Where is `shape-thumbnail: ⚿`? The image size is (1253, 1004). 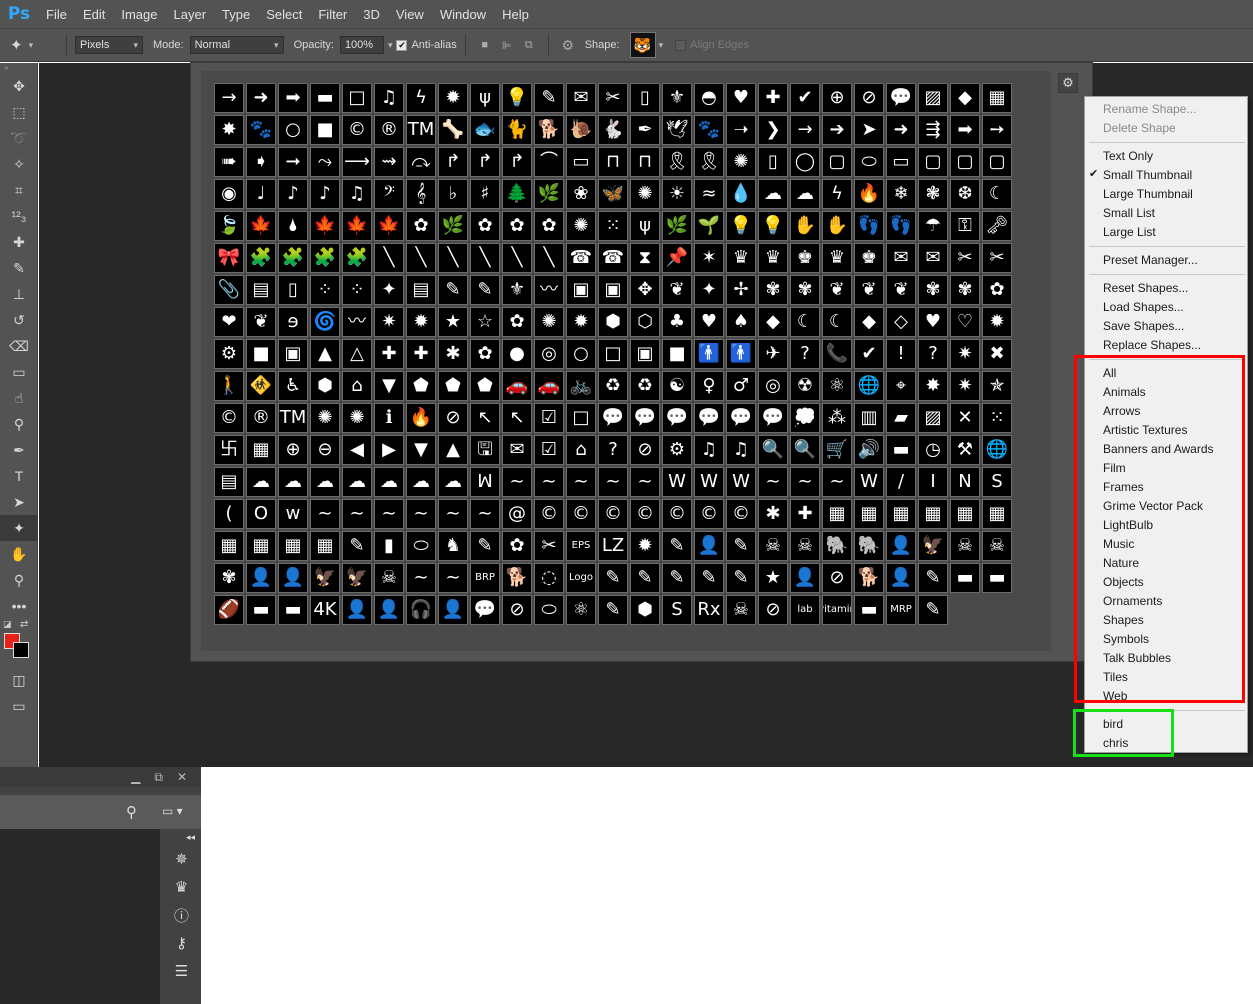 shape-thumbnail: ⚿ is located at coordinates (965, 226).